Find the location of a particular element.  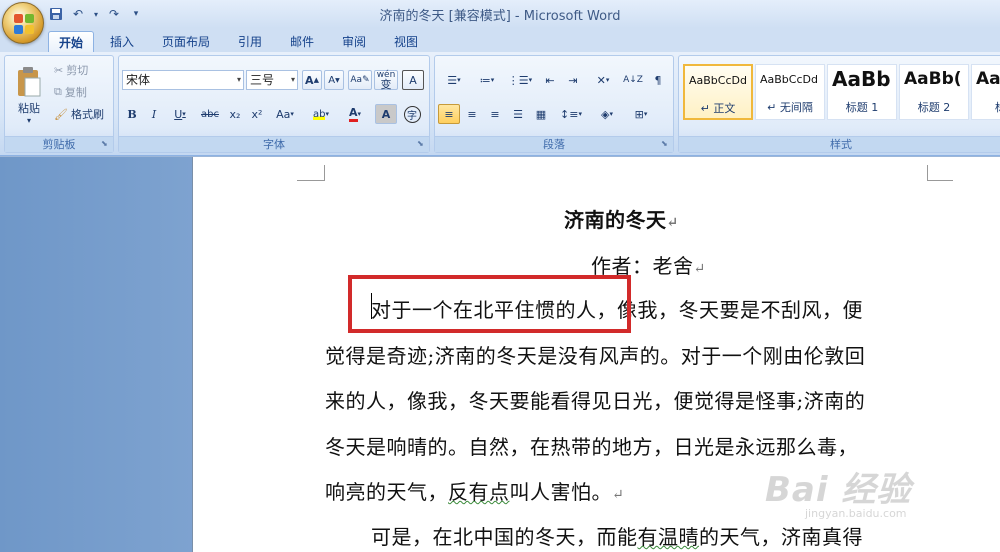

align-left-button: ≡ is located at coordinates (449, 114).